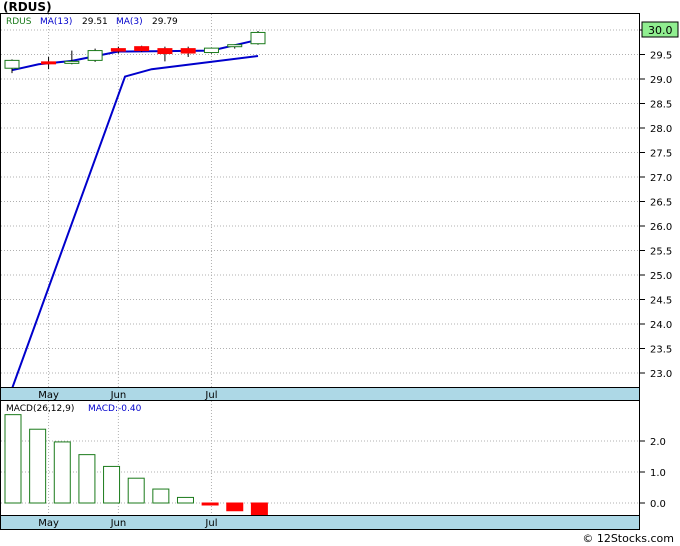 The image size is (680, 546). Describe the element at coordinates (115, 409) in the screenshot. I see `macd-legend-value: MACD:-0.40` at that location.